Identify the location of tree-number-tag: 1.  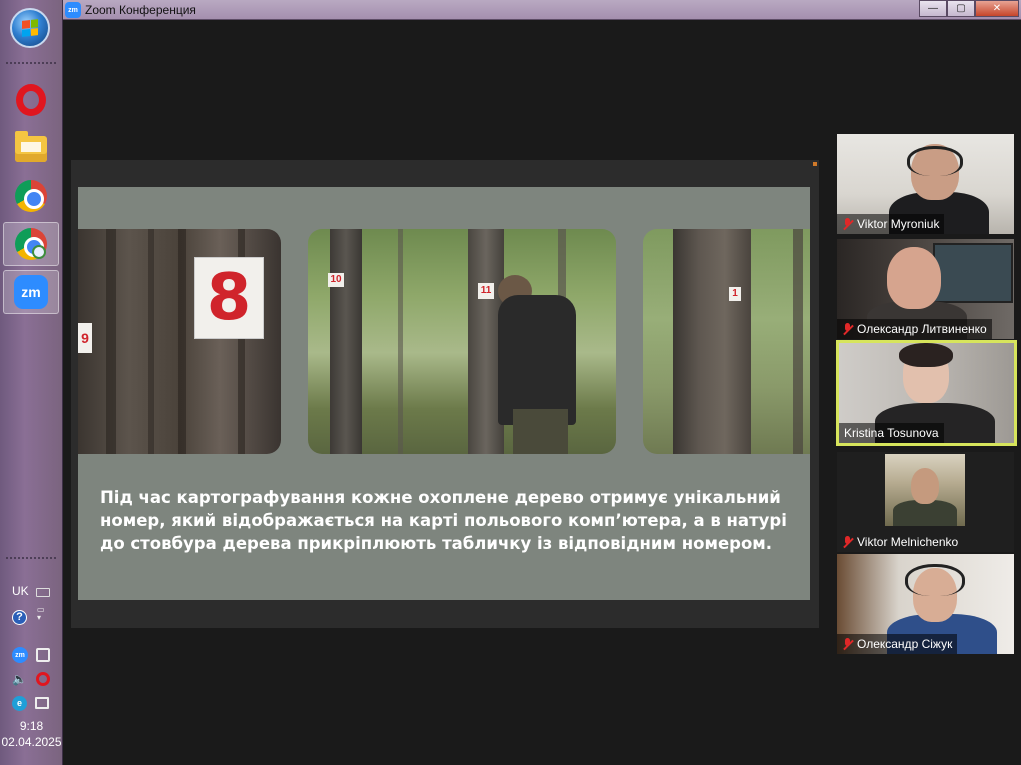
(735, 294).